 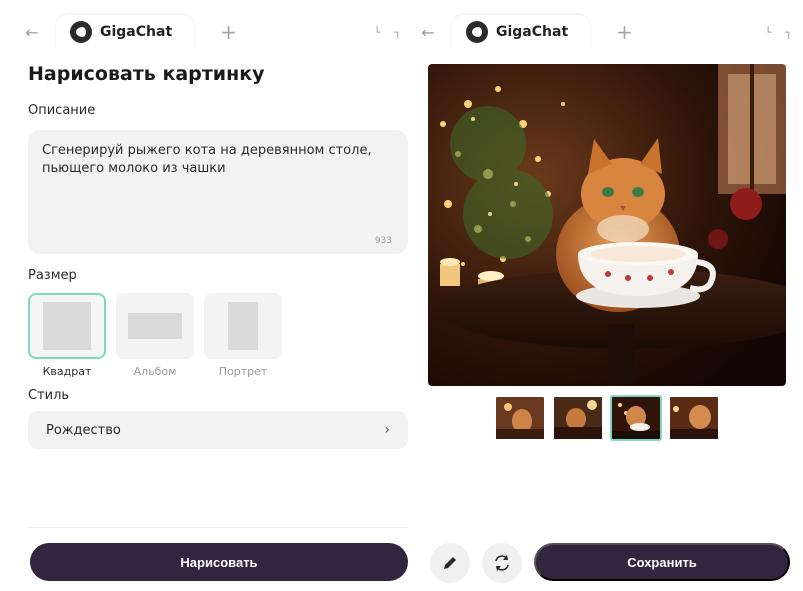 I want to click on landscape-shape-icon, so click(x=155, y=326).